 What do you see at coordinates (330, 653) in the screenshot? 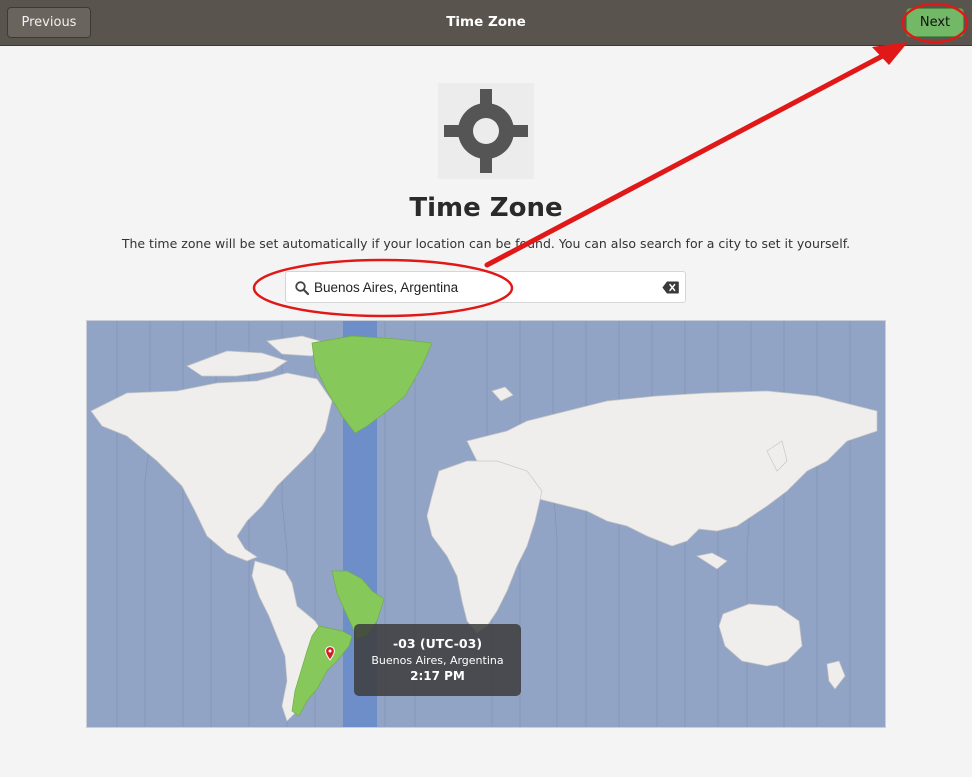
I see `map-pin-icon` at bounding box center [330, 653].